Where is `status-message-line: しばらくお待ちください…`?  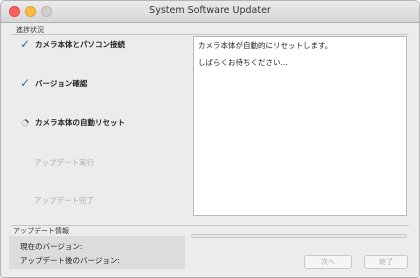 status-message-line: しばらくお待ちください… is located at coordinates (243, 62).